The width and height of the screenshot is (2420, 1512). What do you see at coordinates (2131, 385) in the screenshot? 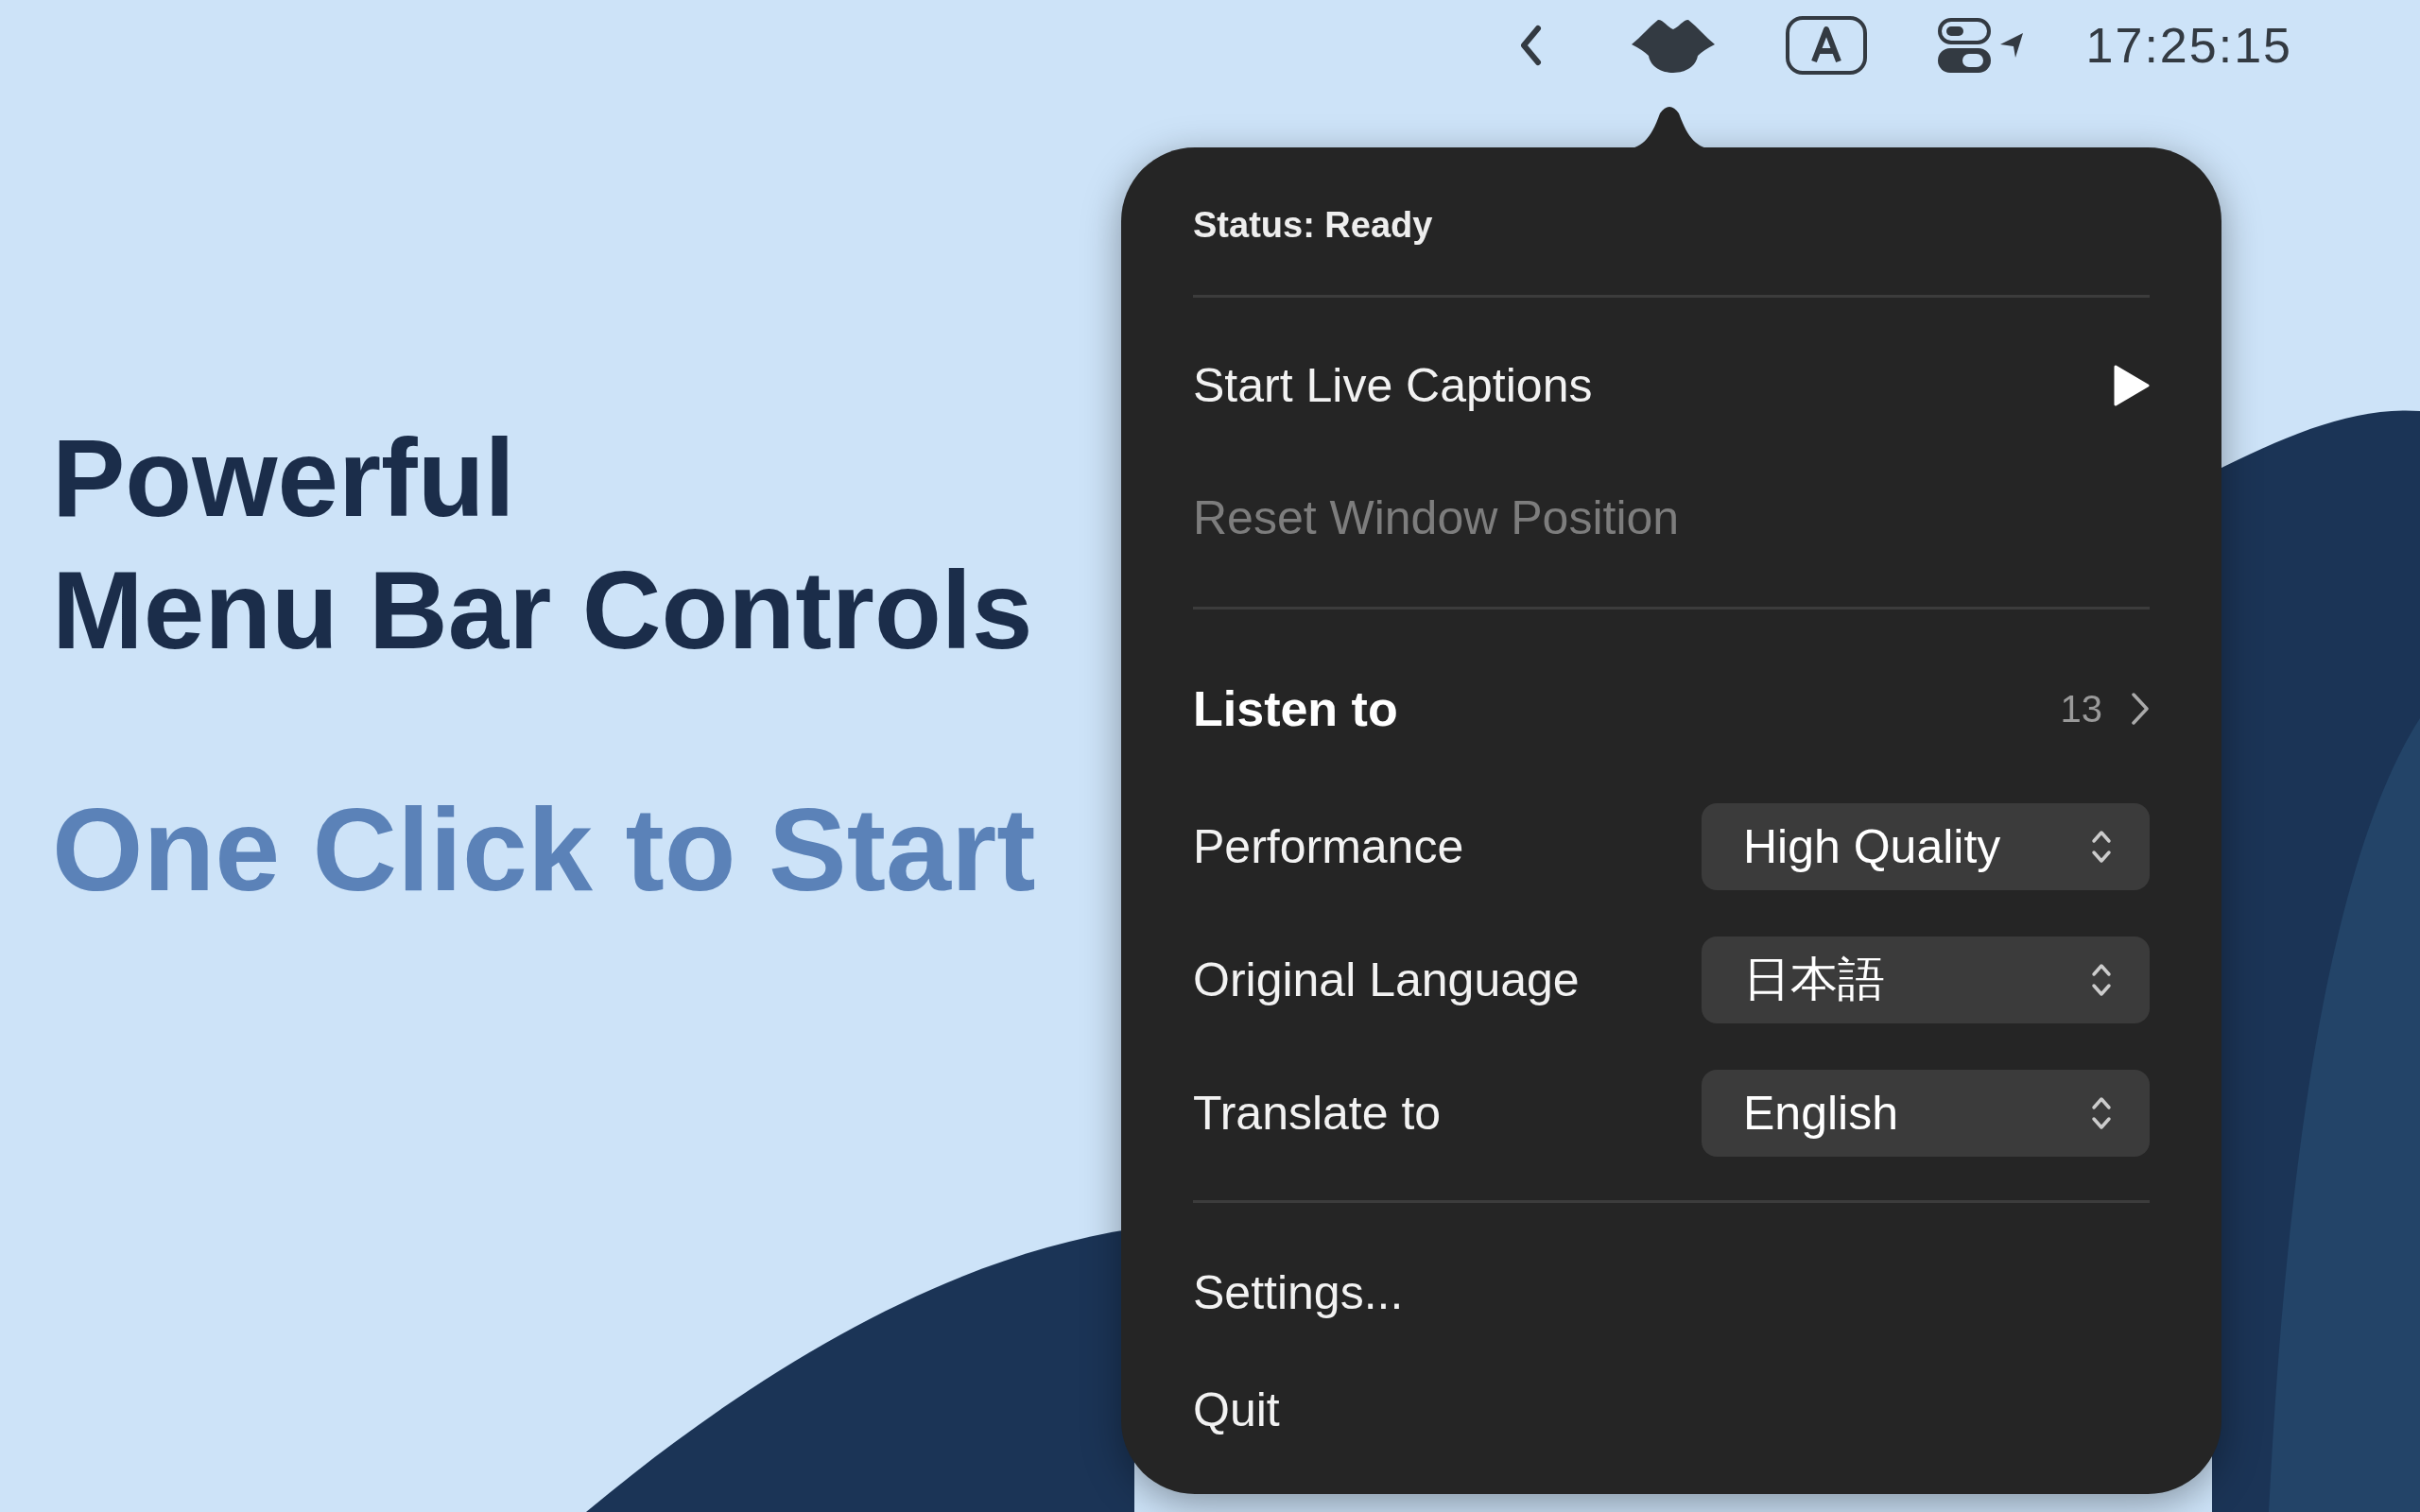
I see `play-icon` at bounding box center [2131, 385].